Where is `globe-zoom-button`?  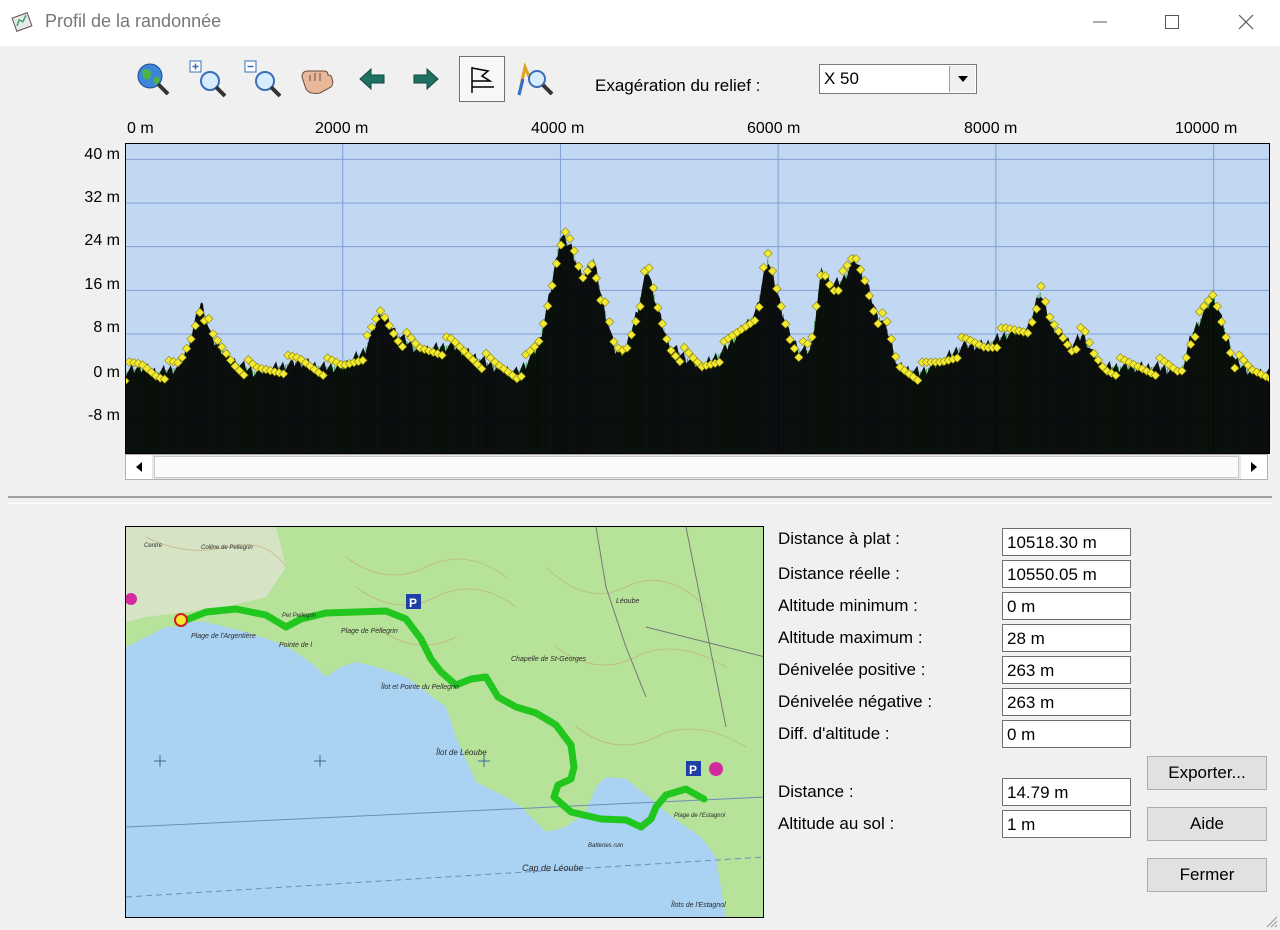
globe-zoom-button is located at coordinates (153, 79).